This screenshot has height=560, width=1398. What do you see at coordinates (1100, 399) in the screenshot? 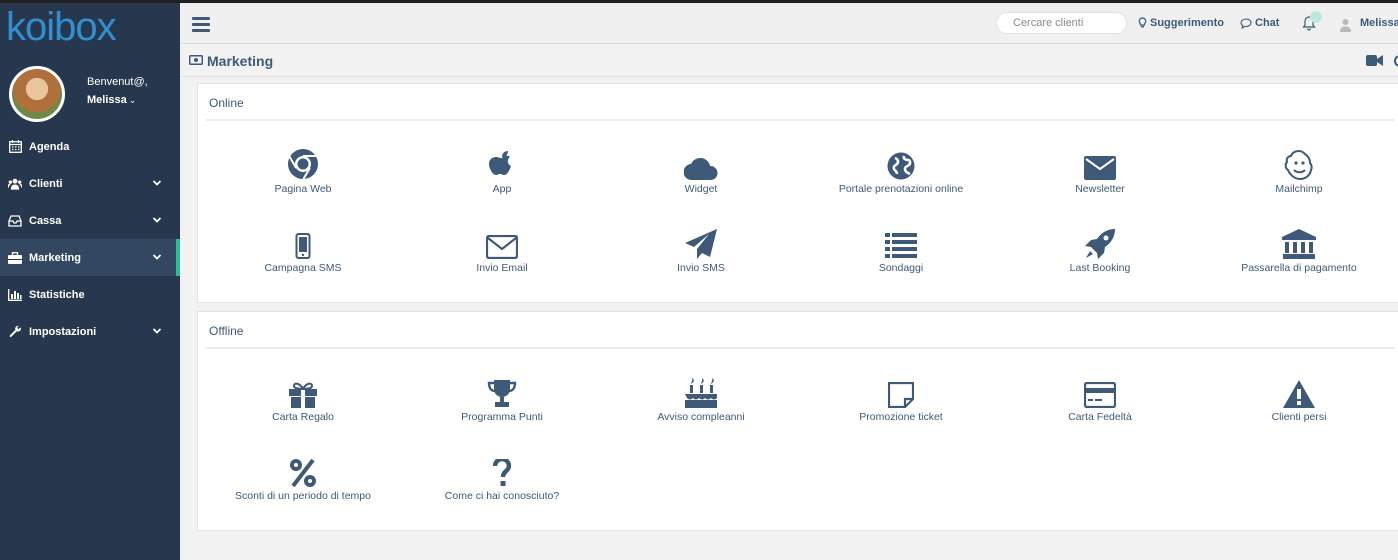
I see `marketing-item-carta-fedelt: Carta Fedeltà` at bounding box center [1100, 399].